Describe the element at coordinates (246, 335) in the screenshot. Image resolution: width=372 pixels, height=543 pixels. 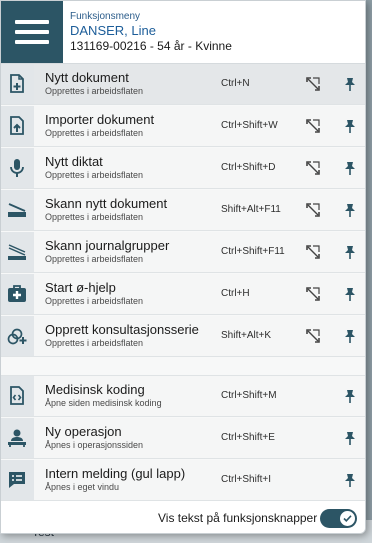
I see `menu-item-shortcut: Shift+Alt+K` at that location.